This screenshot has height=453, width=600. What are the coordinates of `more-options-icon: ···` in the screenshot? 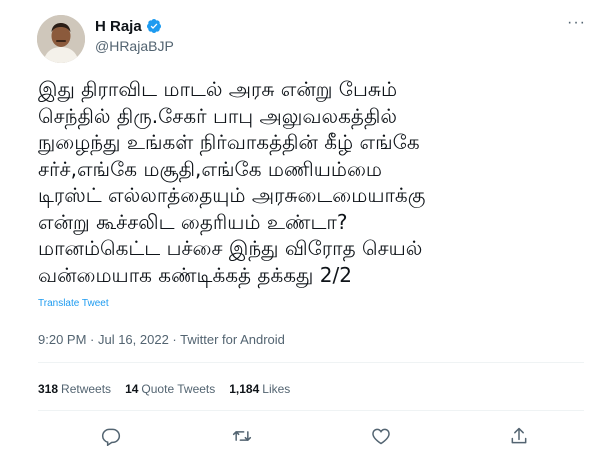 It's located at (576, 23).